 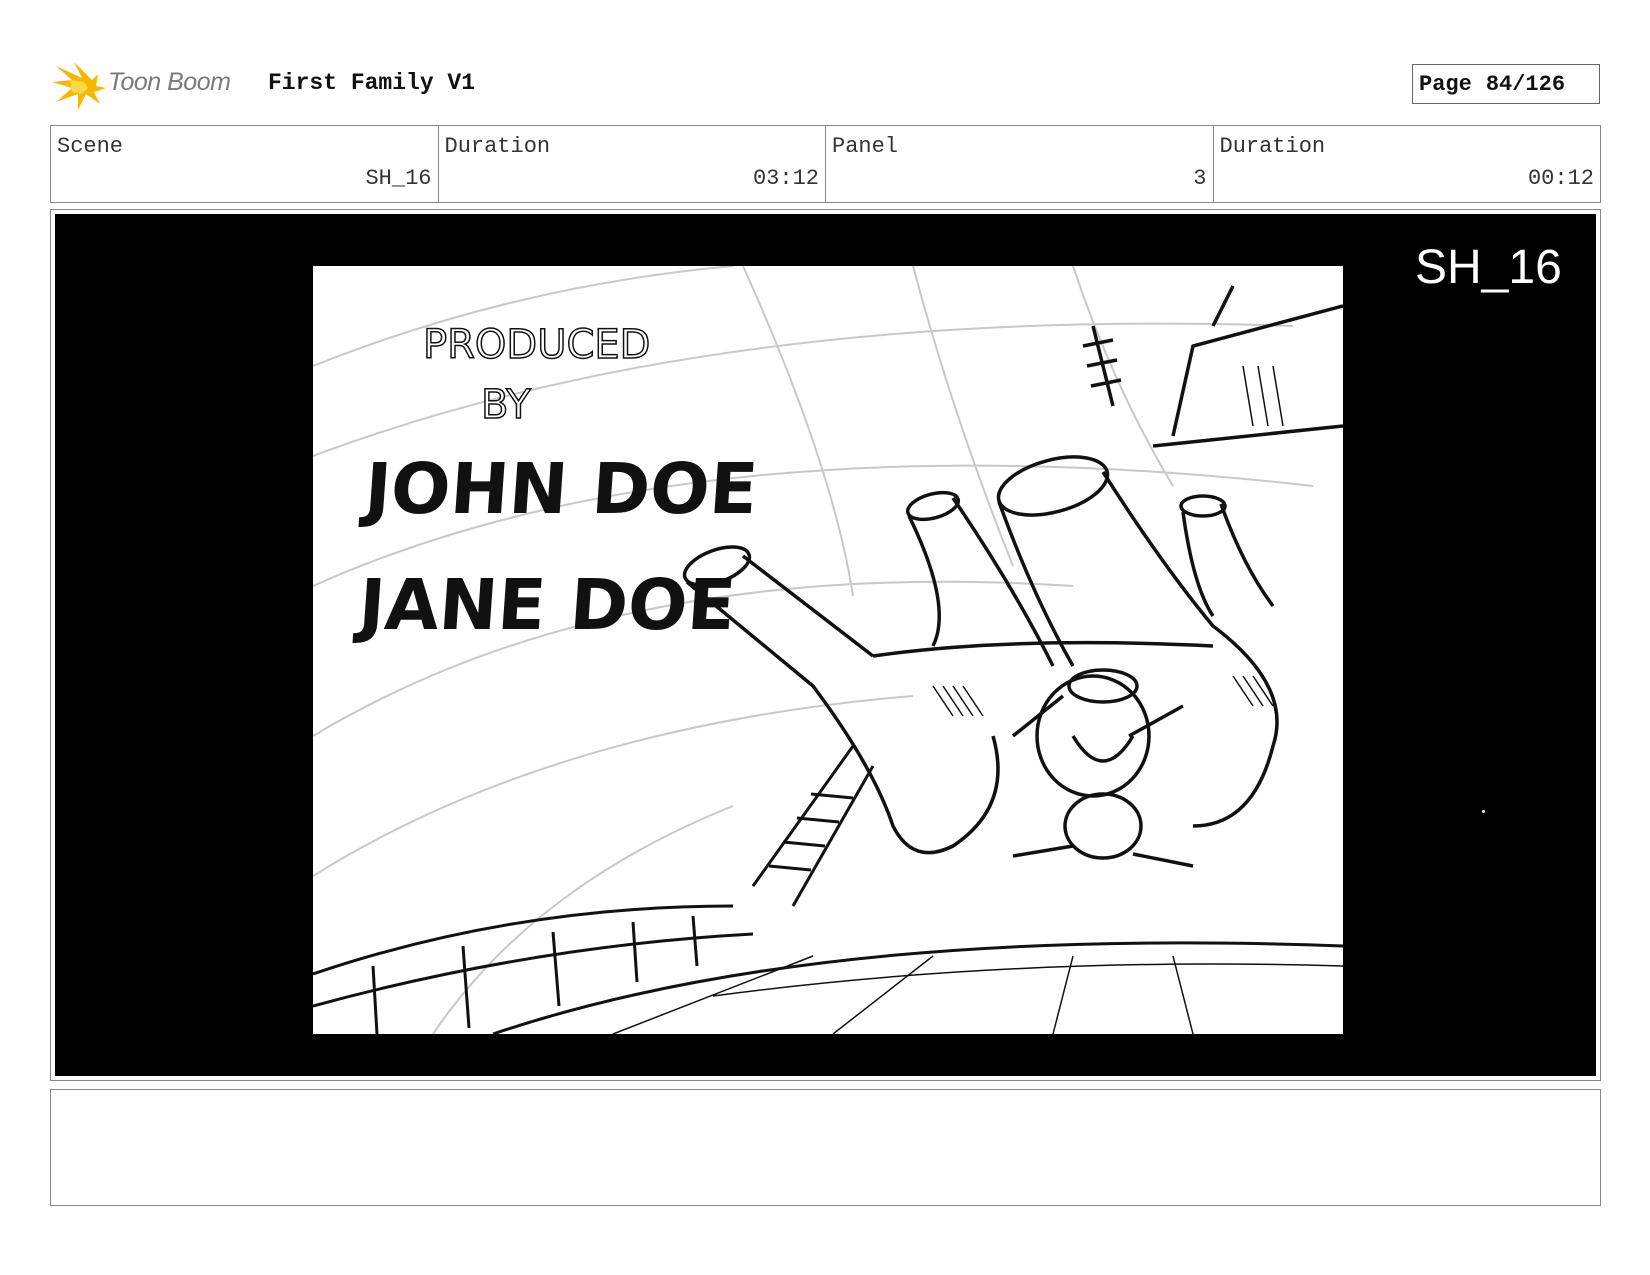 I want to click on panel-cell: Panel 3, so click(x=1020, y=164).